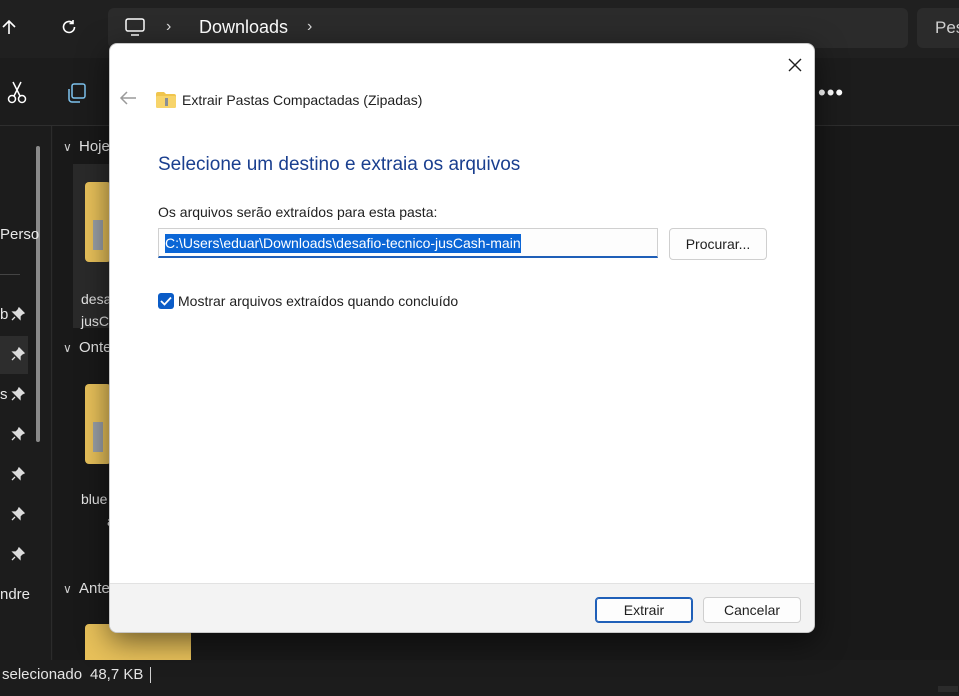  What do you see at coordinates (831, 93) in the screenshot?
I see `more-options-icon: •••` at bounding box center [831, 93].